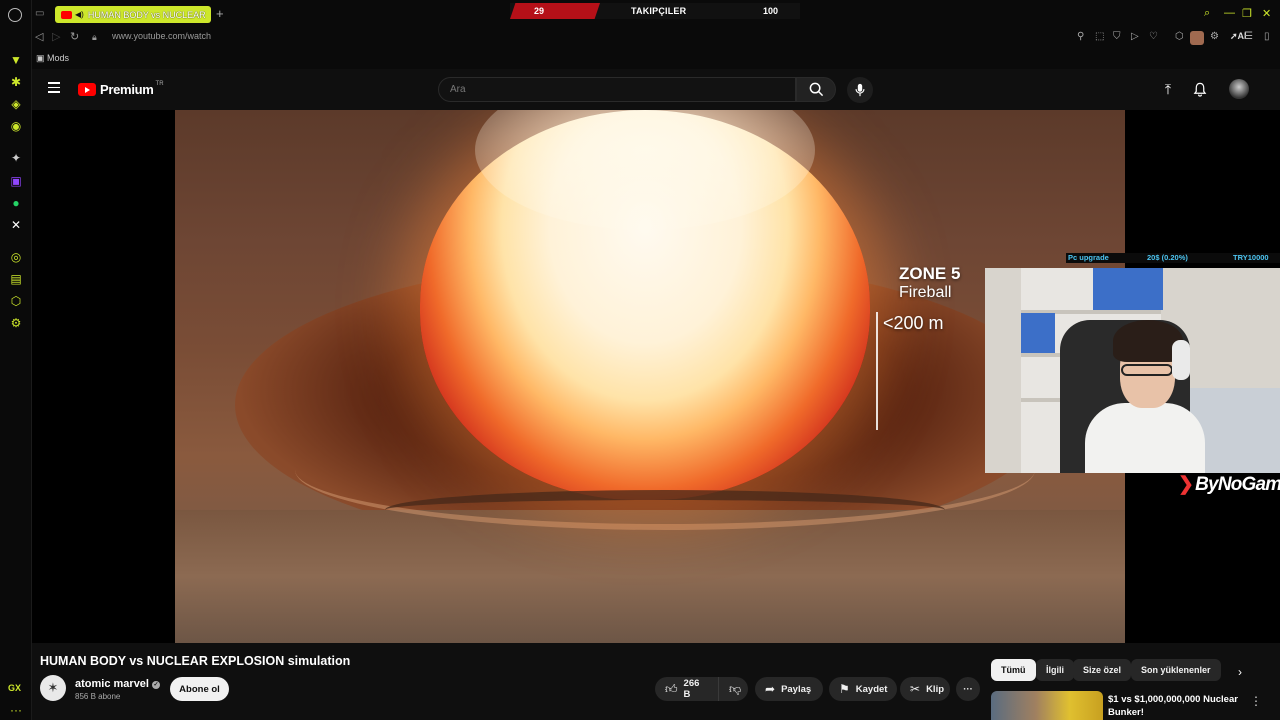 This screenshot has width=1280, height=720. What do you see at coordinates (1251, 257) in the screenshot?
I see `goal-target: TRY10000` at bounding box center [1251, 257].